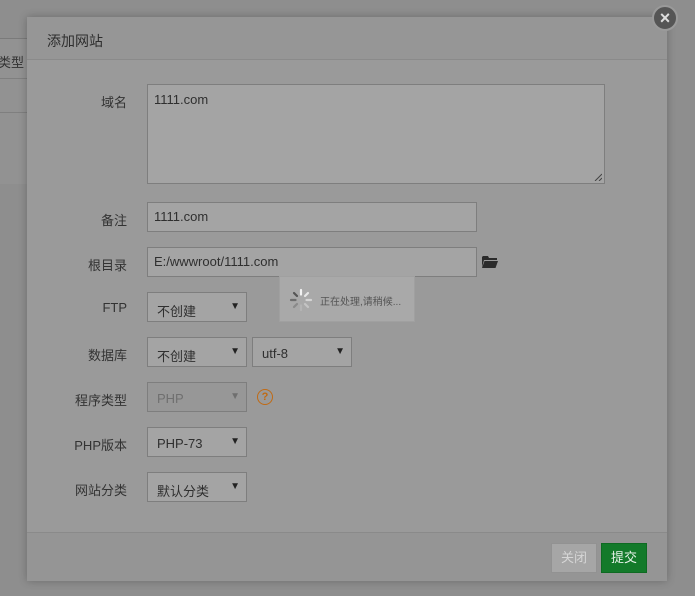 This screenshot has height=596, width=695. Describe the element at coordinates (113, 102) in the screenshot. I see `domain-label: 域名` at that location.